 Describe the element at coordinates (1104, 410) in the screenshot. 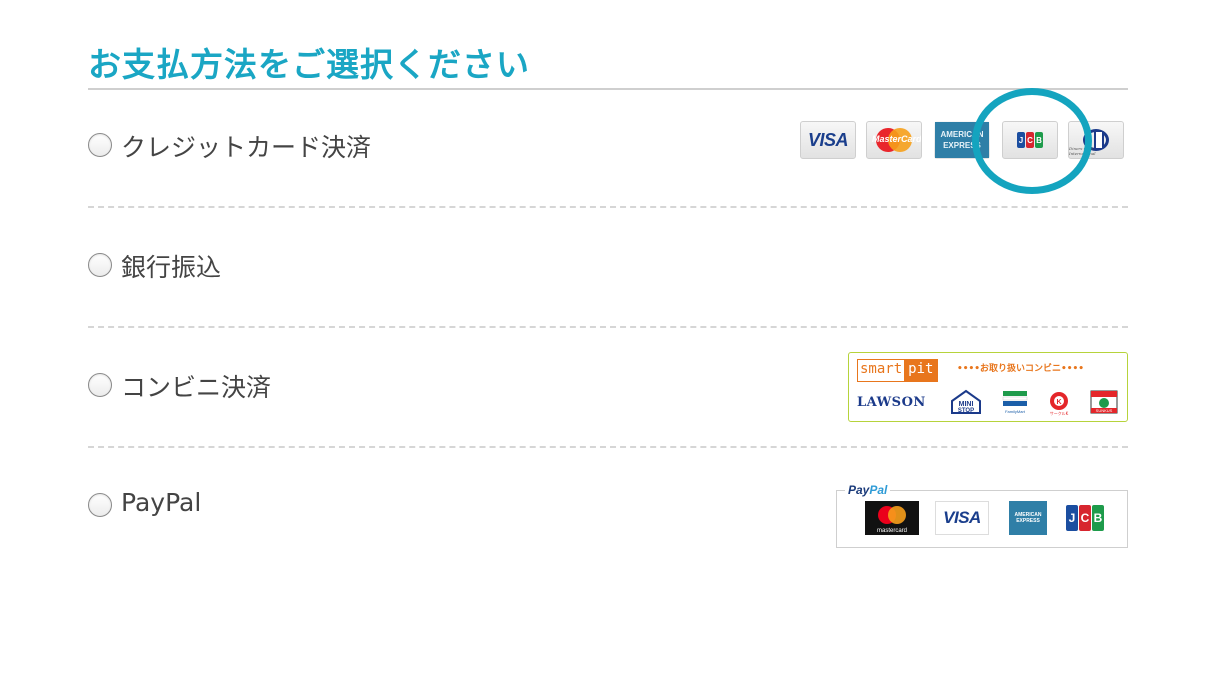

I see `svg-text: SUNKUS` at that location.